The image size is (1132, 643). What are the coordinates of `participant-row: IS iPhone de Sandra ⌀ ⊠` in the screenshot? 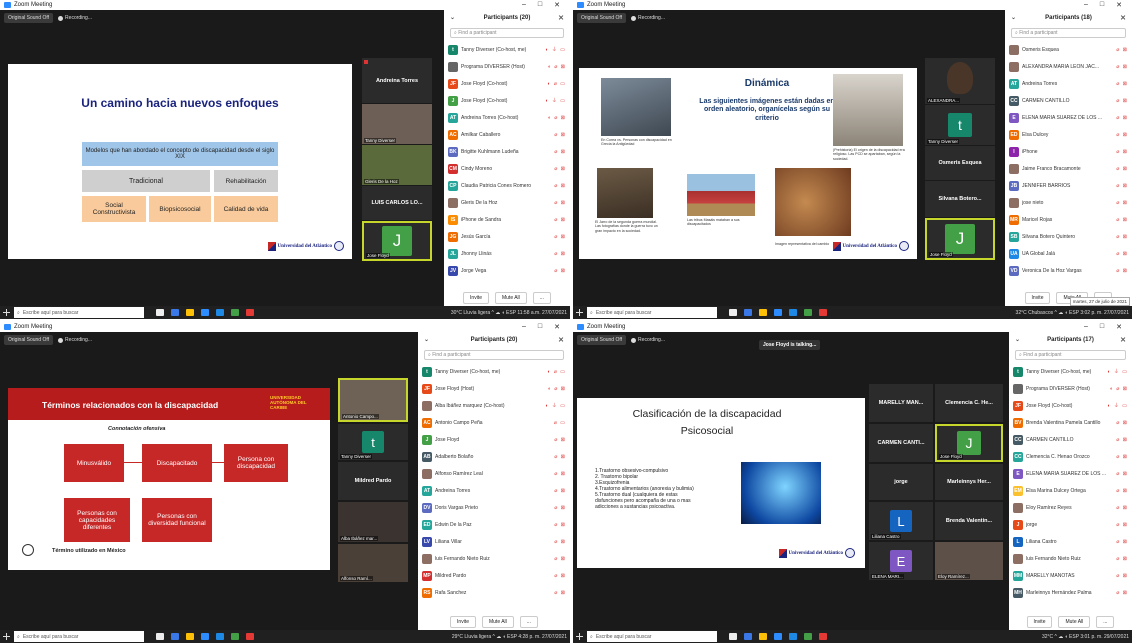 It's located at (507, 219).